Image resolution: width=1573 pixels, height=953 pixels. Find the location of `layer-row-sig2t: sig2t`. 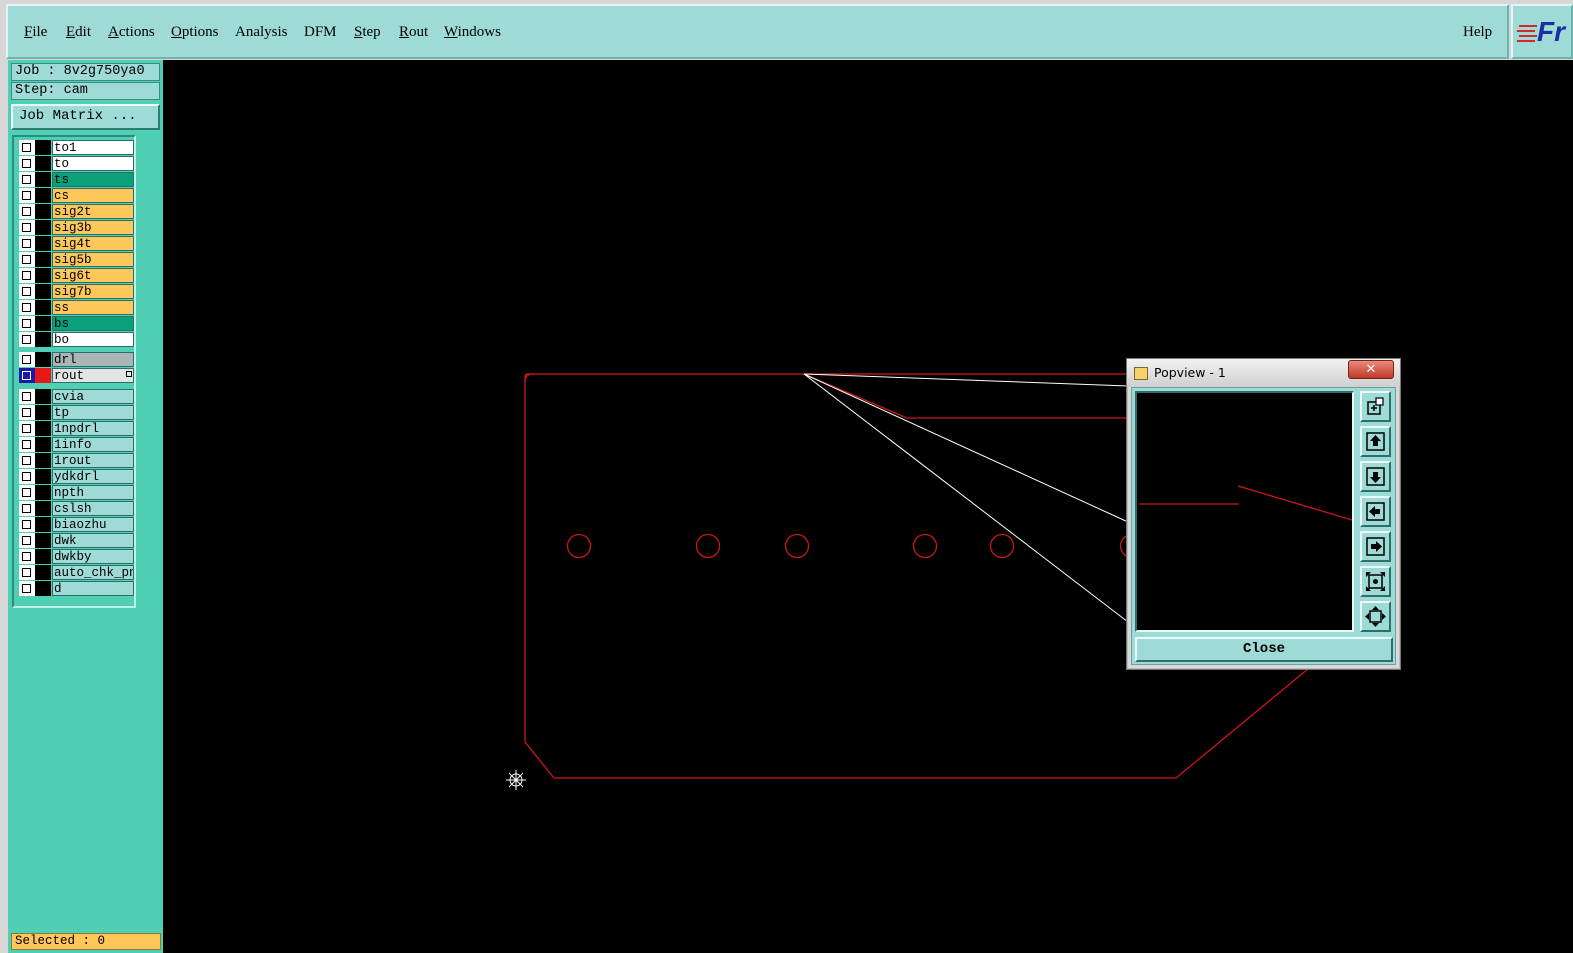

layer-row-sig2t: sig2t is located at coordinates (76, 211).